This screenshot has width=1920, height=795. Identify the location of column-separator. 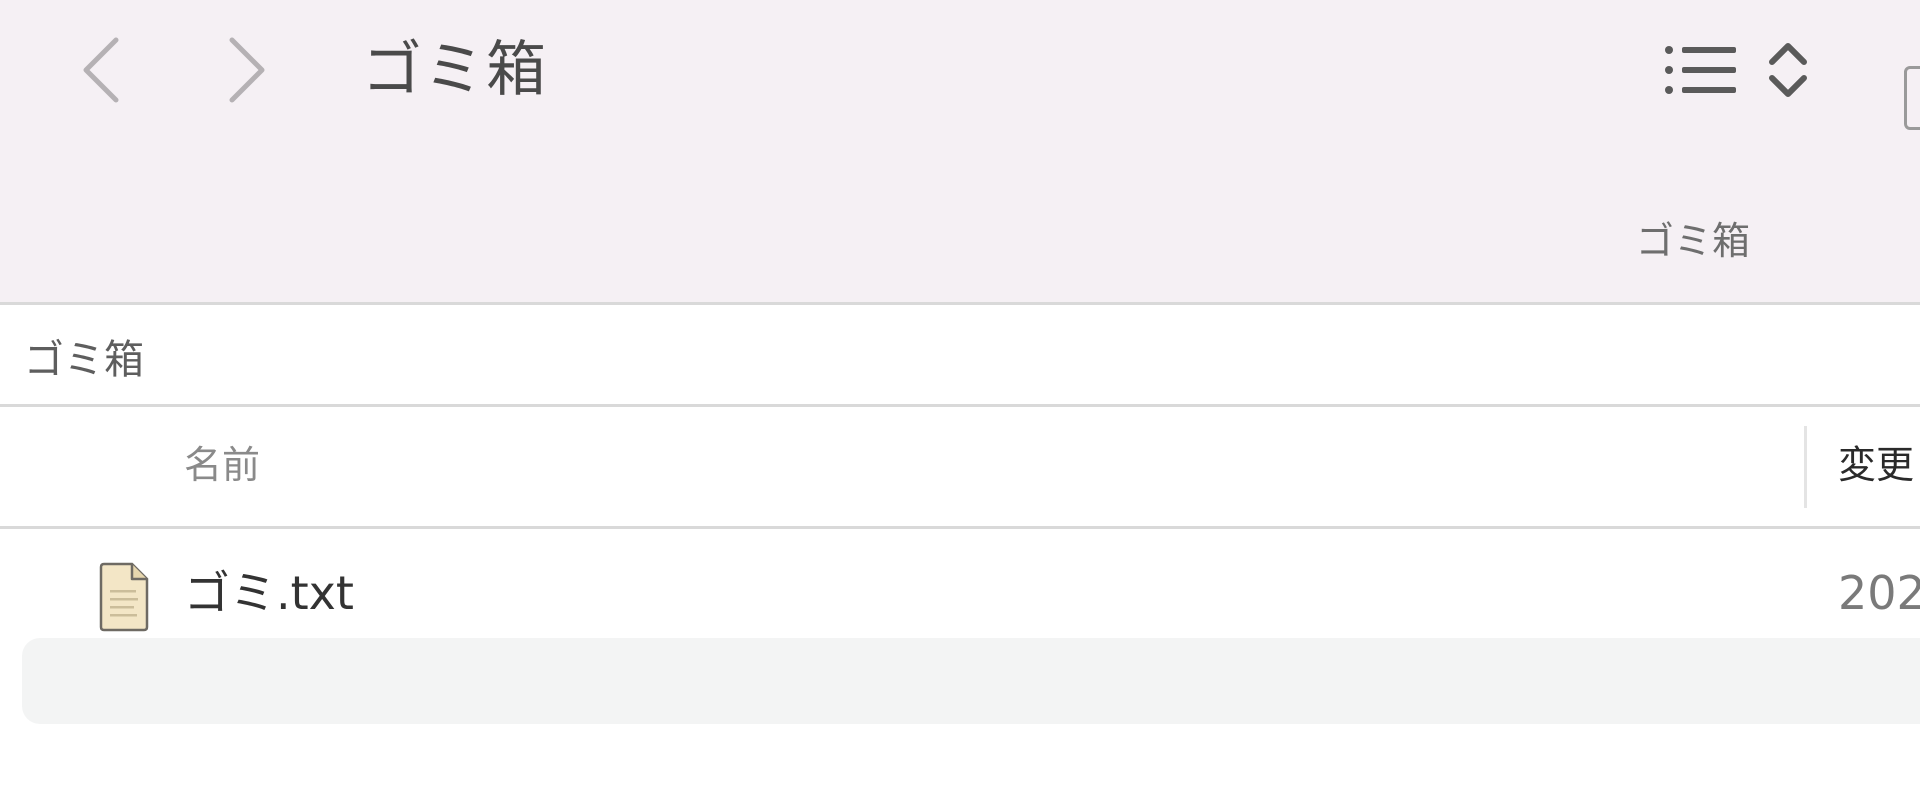
(1805, 467).